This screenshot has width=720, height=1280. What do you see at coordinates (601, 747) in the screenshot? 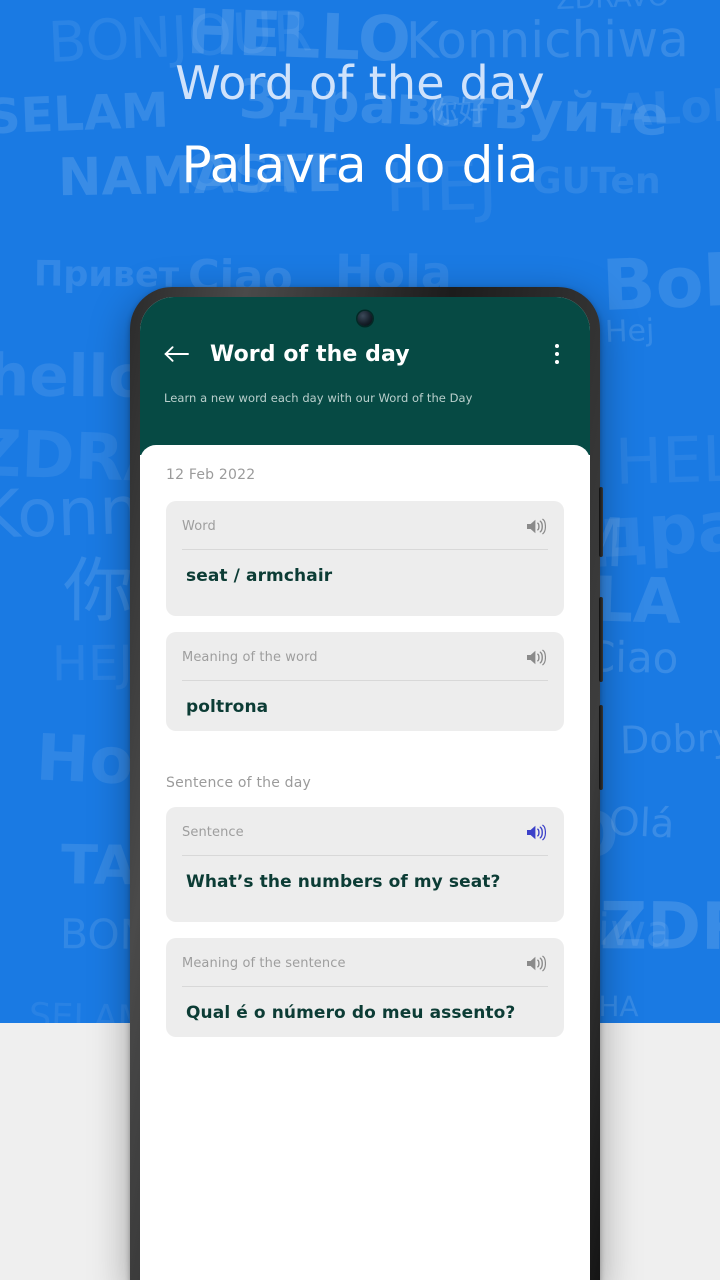
I see `phone-button-power` at bounding box center [601, 747].